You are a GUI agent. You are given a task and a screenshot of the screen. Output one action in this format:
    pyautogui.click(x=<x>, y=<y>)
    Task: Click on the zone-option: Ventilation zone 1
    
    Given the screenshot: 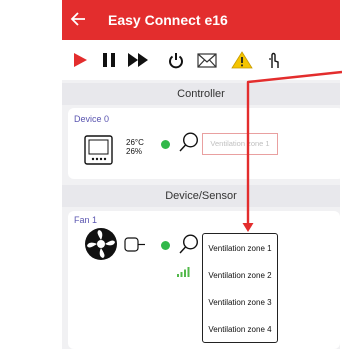 What is the action you would take?
    pyautogui.click(x=240, y=248)
    